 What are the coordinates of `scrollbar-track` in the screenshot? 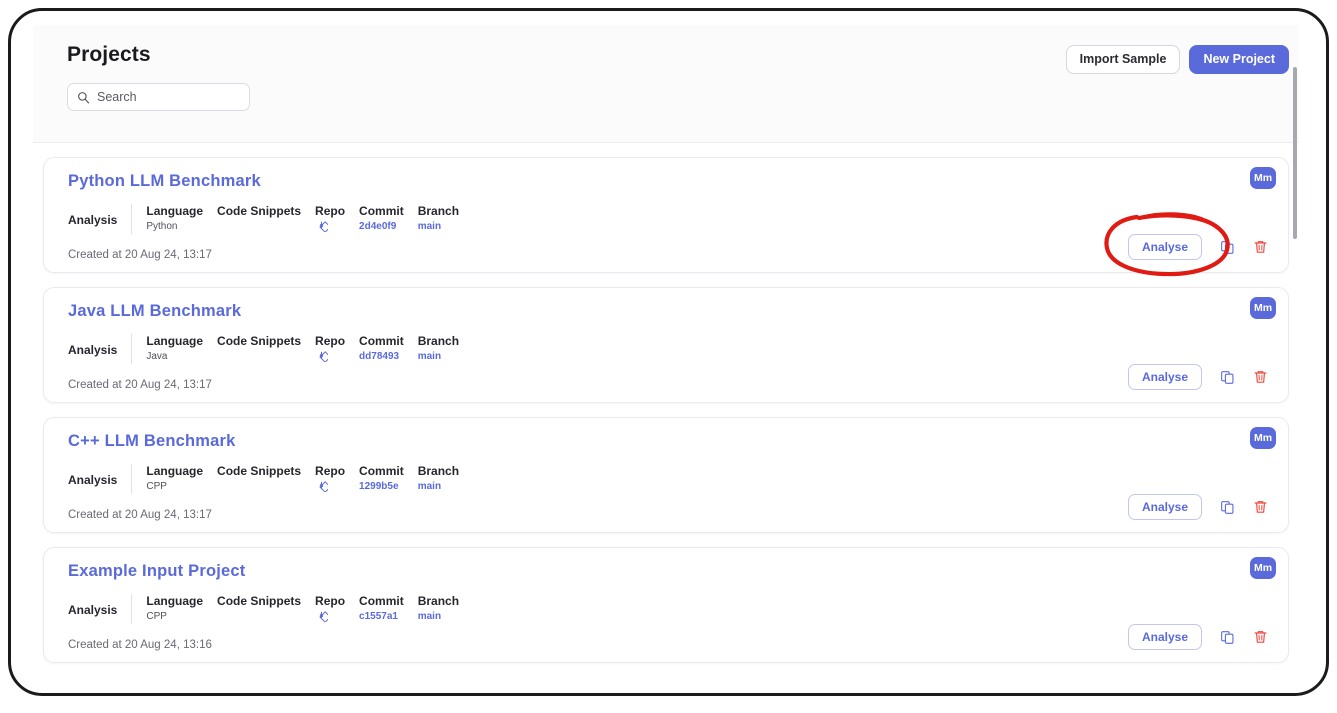 It's located at (1295, 352).